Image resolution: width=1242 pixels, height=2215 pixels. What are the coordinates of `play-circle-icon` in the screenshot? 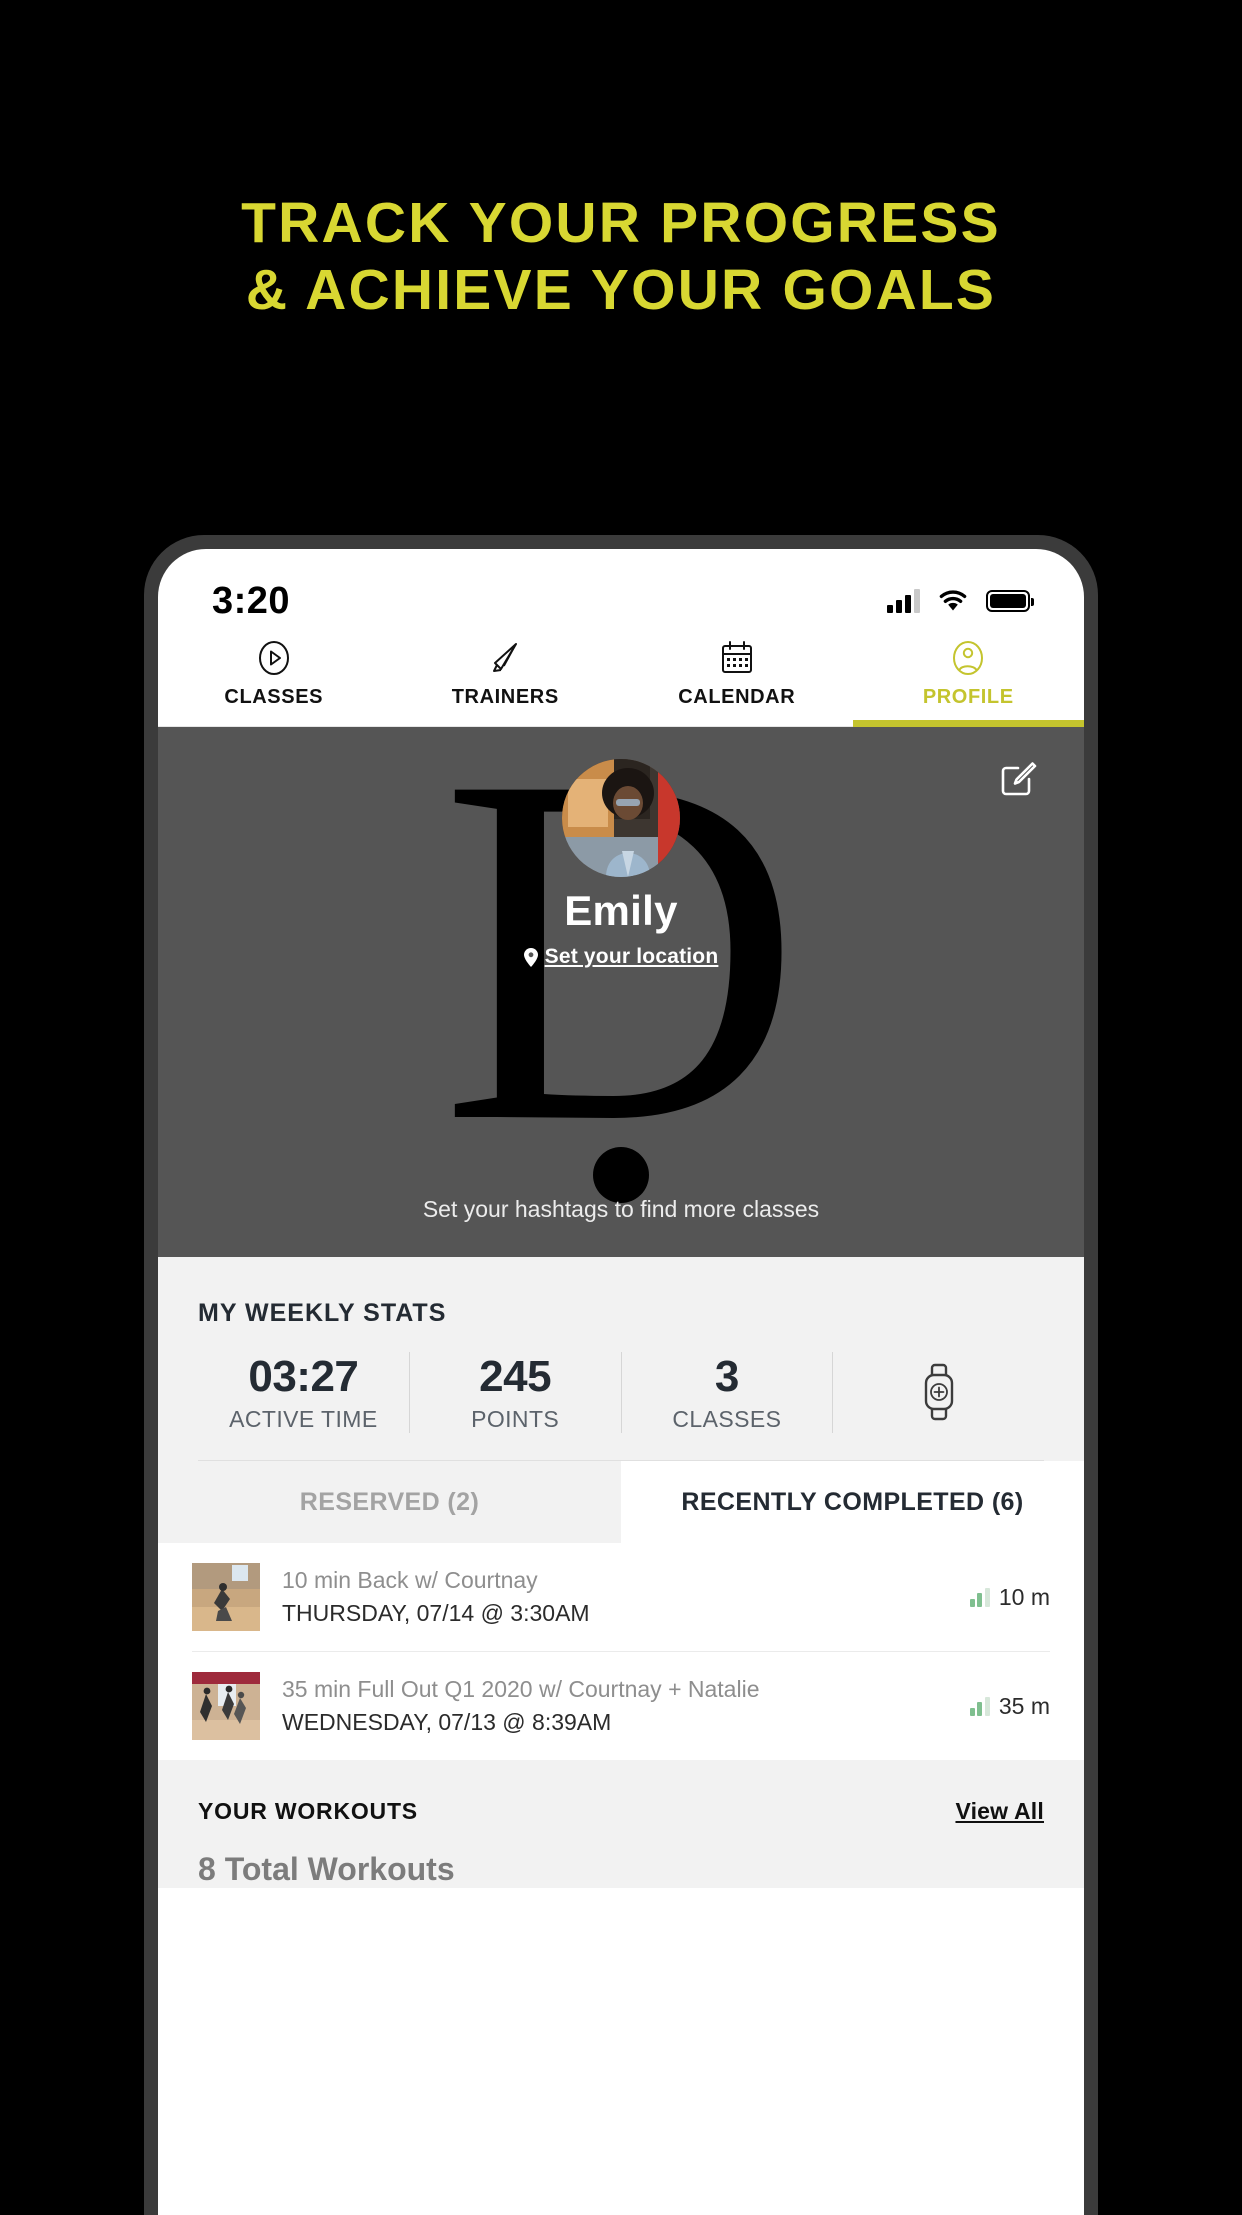 It's located at (274, 658).